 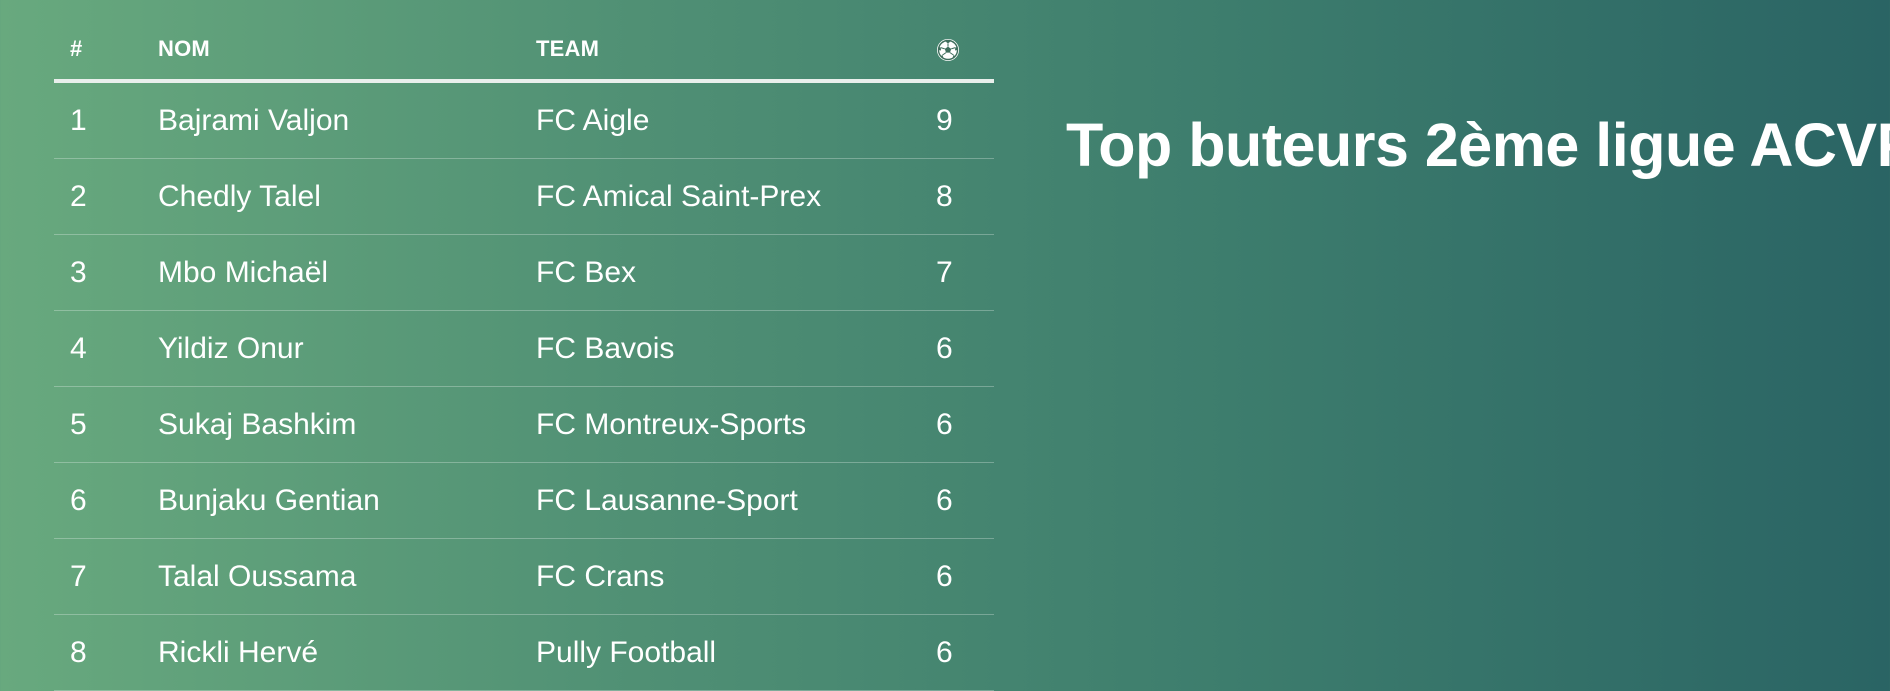 What do you see at coordinates (347, 652) in the screenshot?
I see `player-name-cell: Rickli Hervé` at bounding box center [347, 652].